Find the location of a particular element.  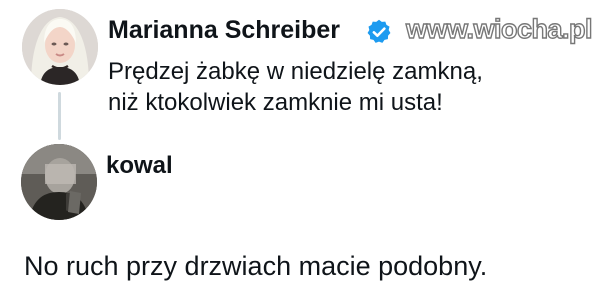

author-name: Marianna Schreiber is located at coordinates (224, 30).